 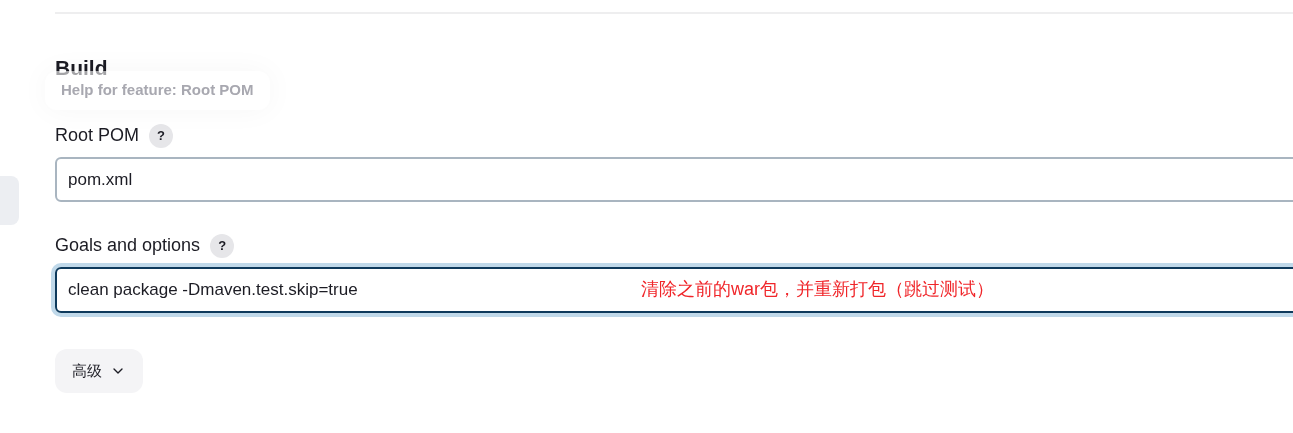 What do you see at coordinates (817, 289) in the screenshot?
I see `annotation-text: 清除之前的war包，并重新打包（跳过测试）` at bounding box center [817, 289].